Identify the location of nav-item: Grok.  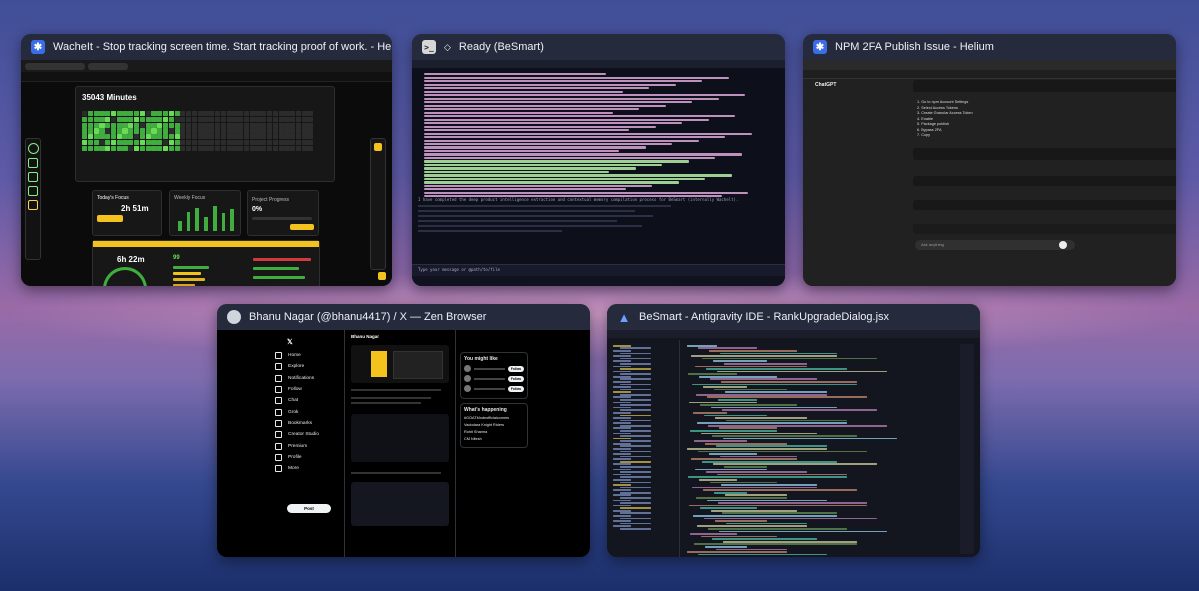
(297, 411).